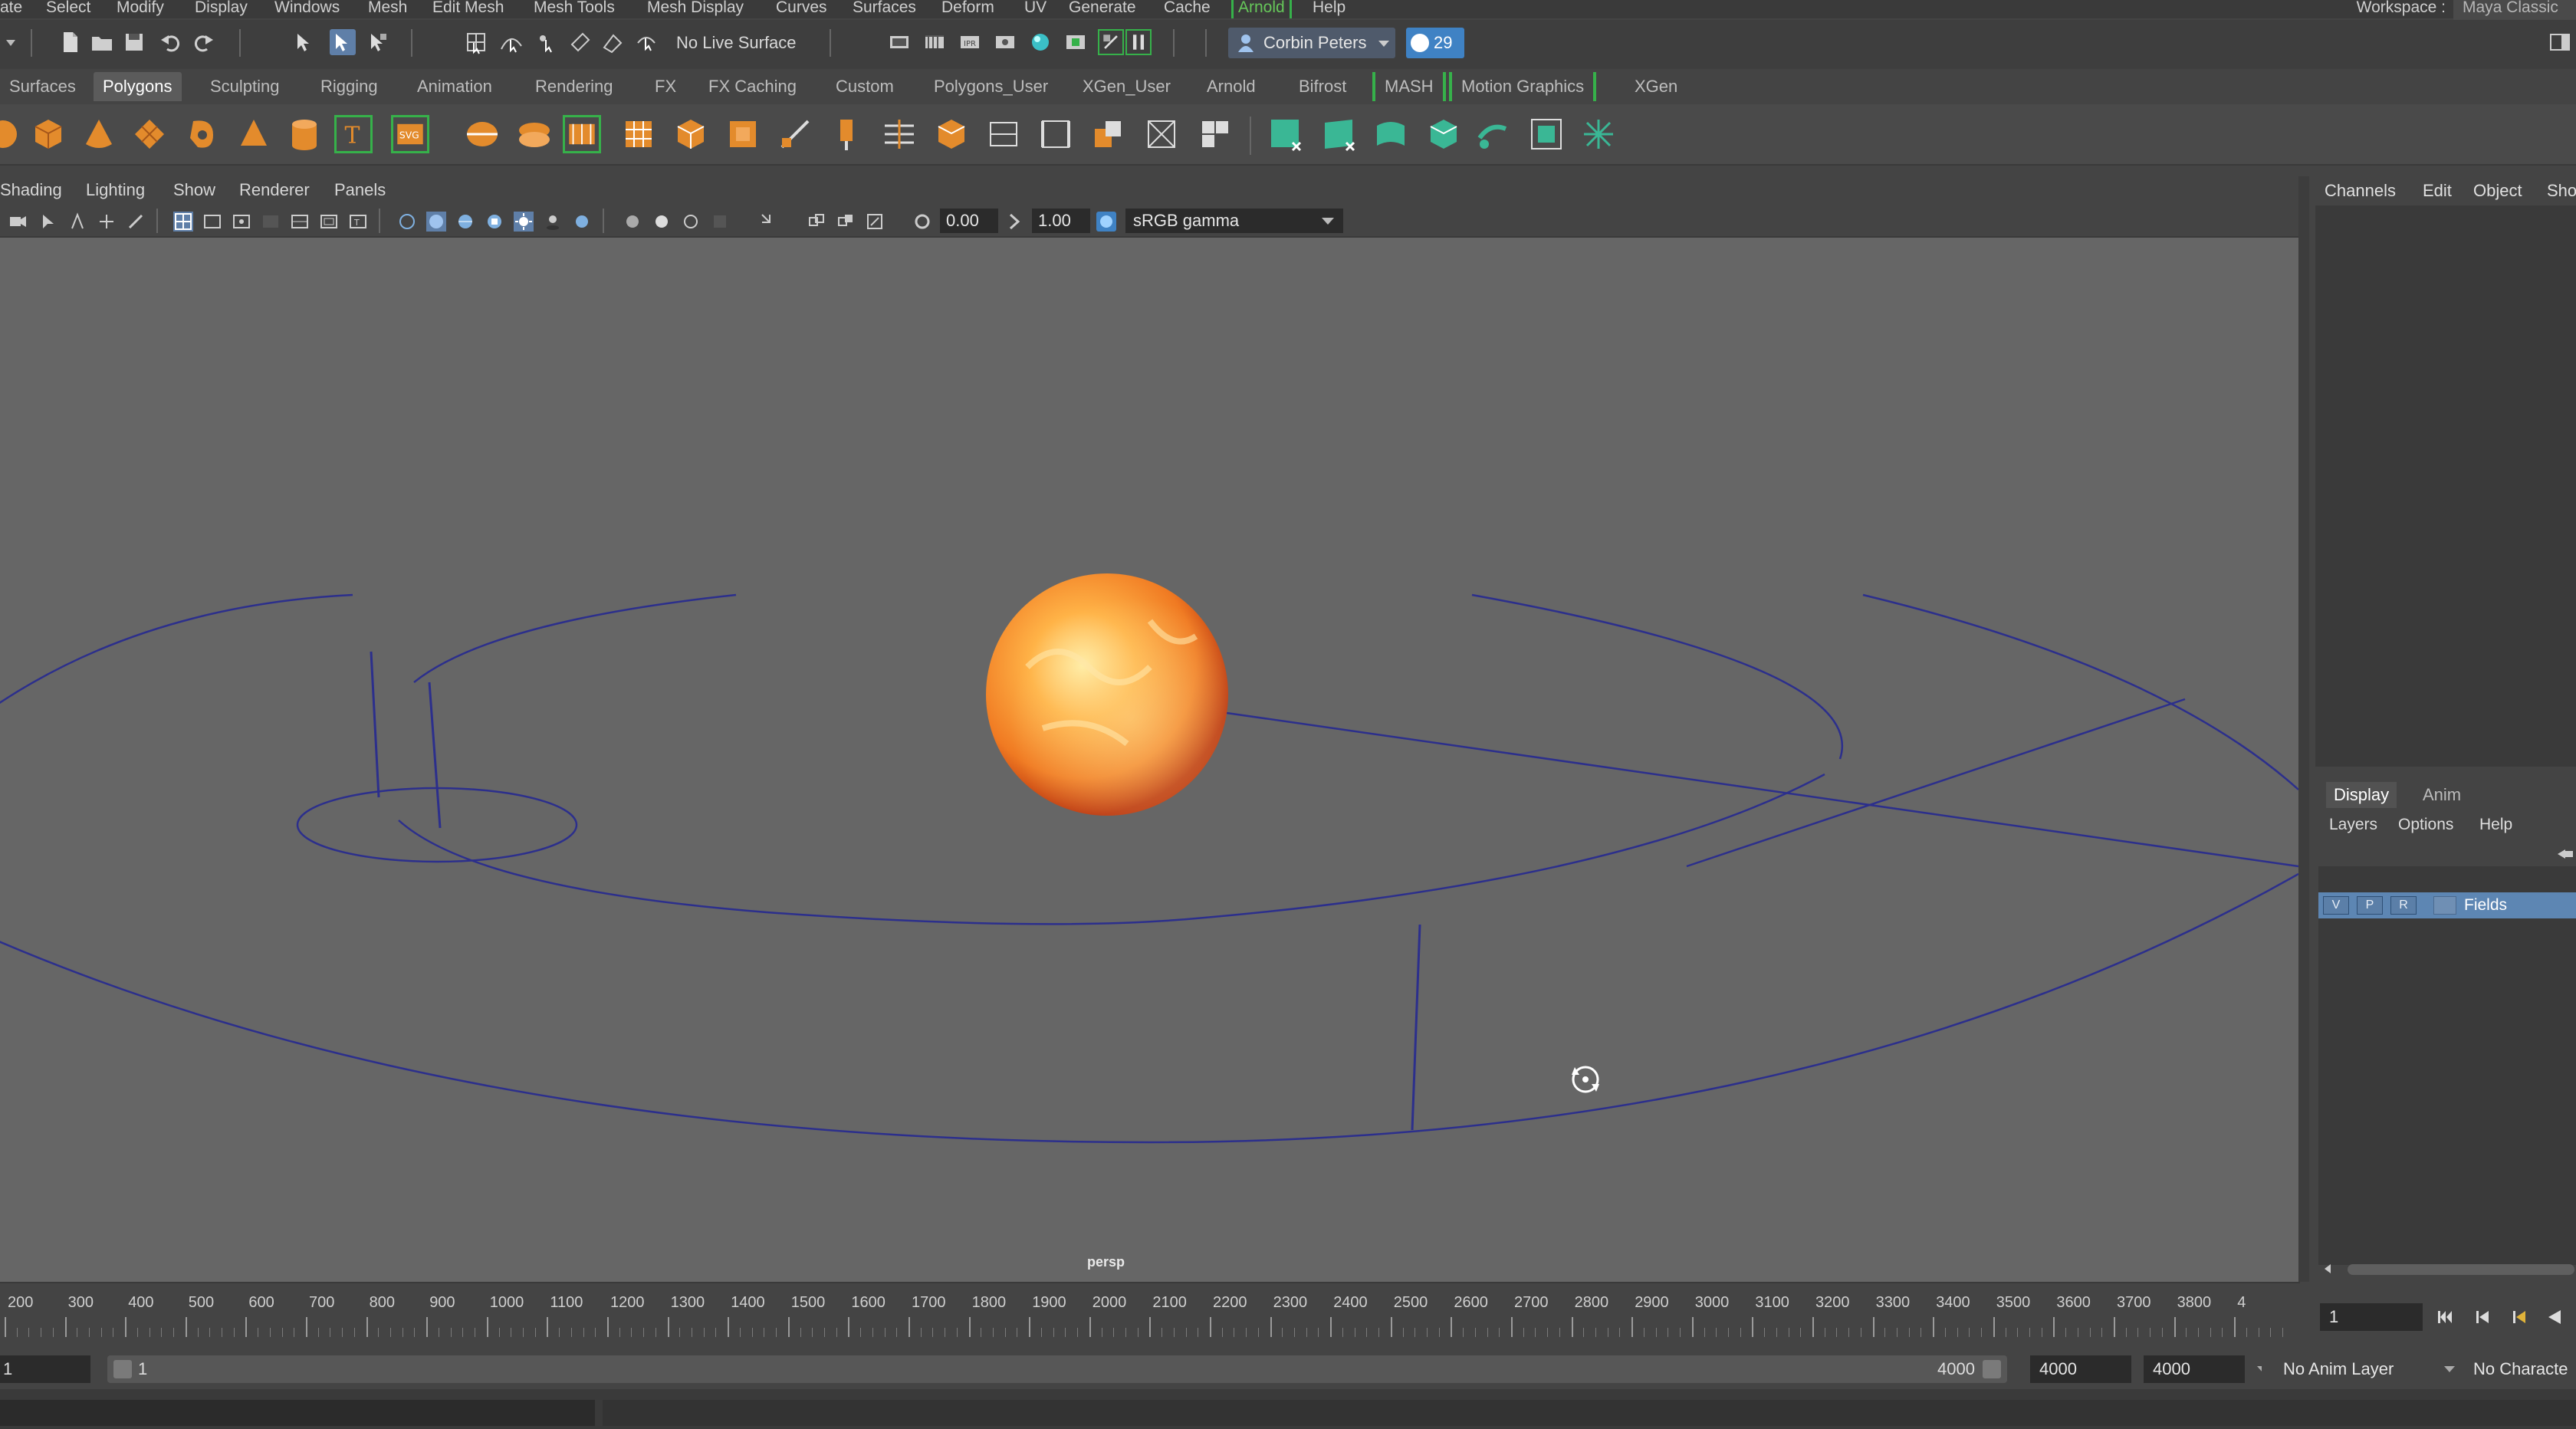 The height and width of the screenshot is (1429, 2576). What do you see at coordinates (194, 190) in the screenshot?
I see `viewport-menu-show: Show` at bounding box center [194, 190].